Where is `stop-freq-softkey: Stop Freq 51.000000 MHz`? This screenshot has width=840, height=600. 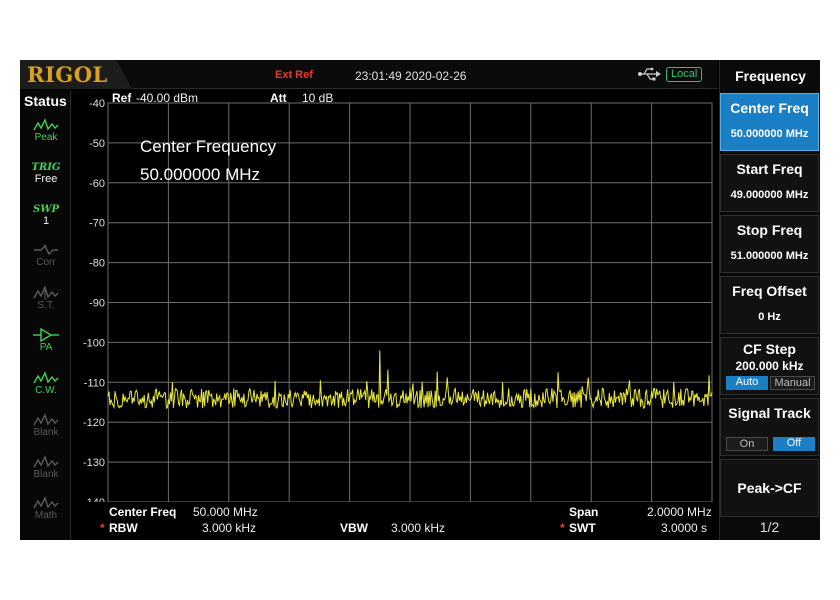 stop-freq-softkey: Stop Freq 51.000000 MHz is located at coordinates (769, 244).